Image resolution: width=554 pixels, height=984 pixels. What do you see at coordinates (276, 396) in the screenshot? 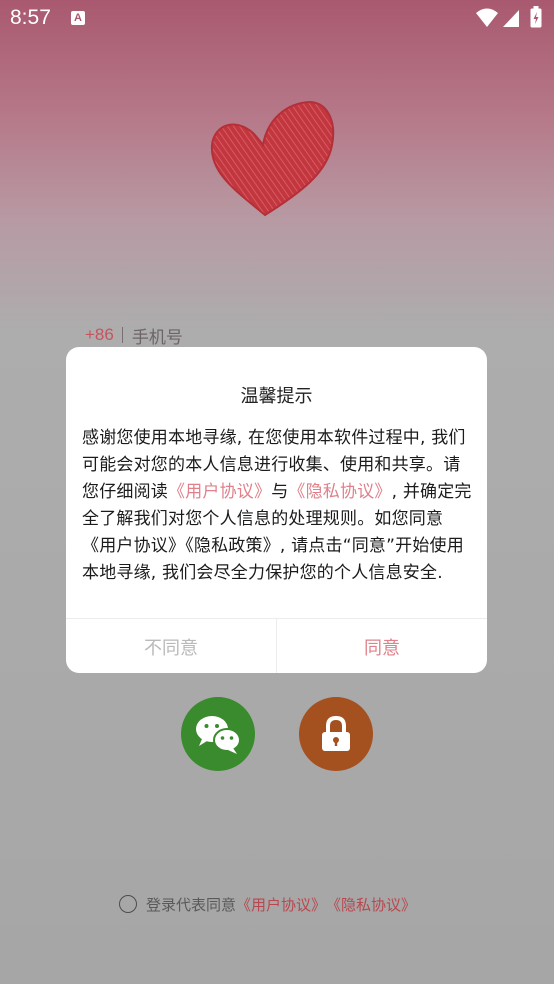
I see `dialog-title: 温馨提示` at bounding box center [276, 396].